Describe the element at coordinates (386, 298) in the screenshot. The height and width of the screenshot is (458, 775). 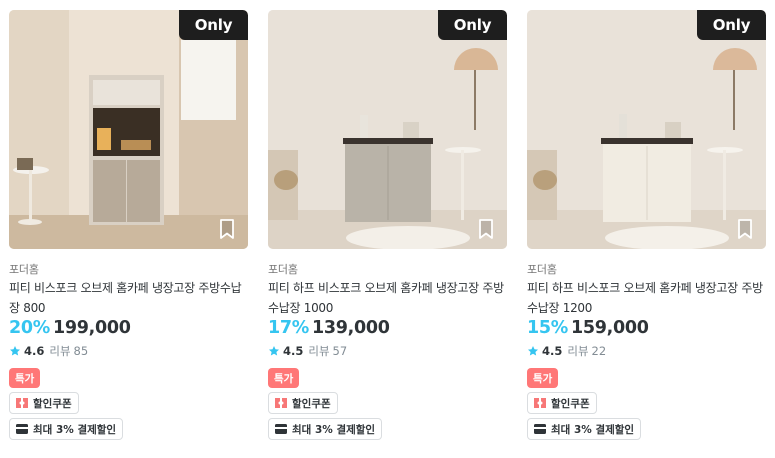
I see `product-title: 피티 하프 비스포크 오브제 홈카페 냉장고장 주방수납장 1000` at that location.